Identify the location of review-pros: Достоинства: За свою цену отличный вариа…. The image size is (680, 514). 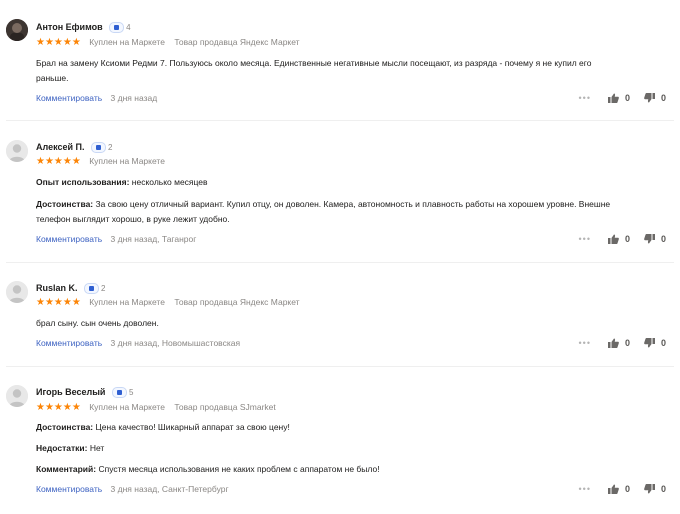
(336, 212).